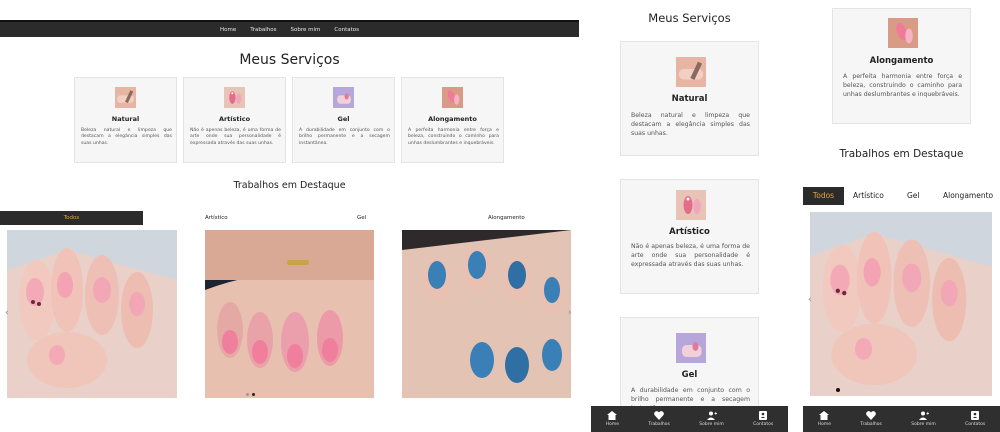  I want to click on nail-photo-blue, so click(486, 314).